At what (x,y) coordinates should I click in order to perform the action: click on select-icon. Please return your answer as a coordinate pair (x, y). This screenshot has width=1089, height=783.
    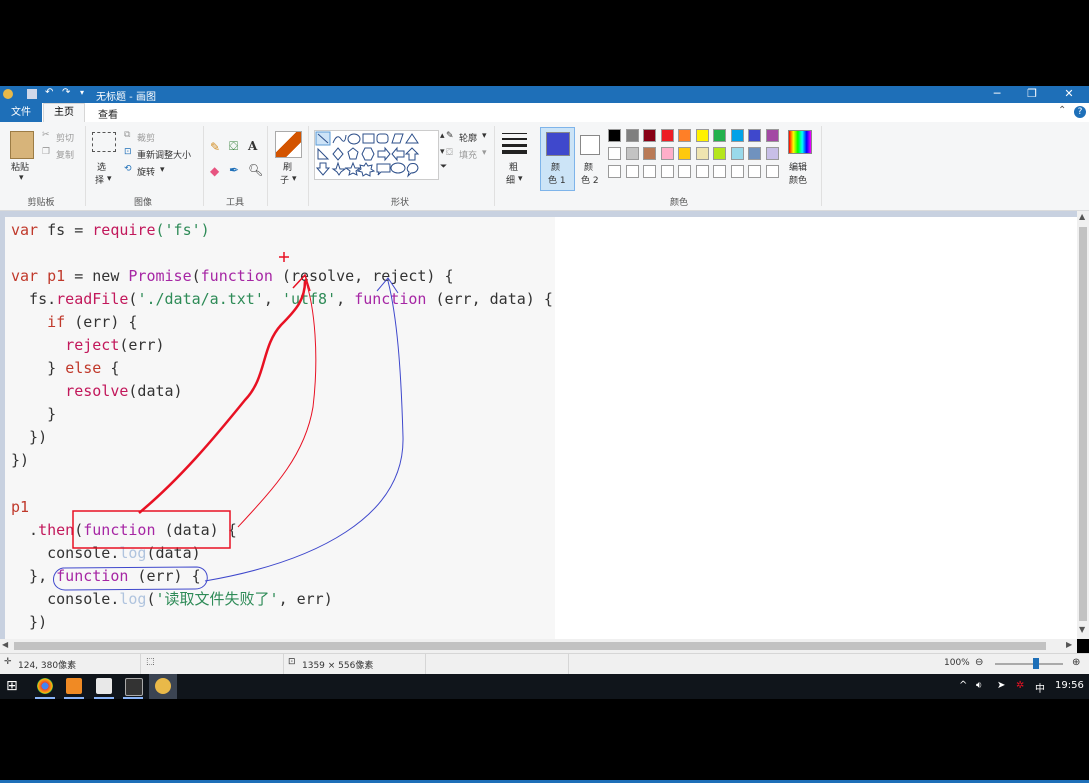
    Looking at the image, I should click on (104, 142).